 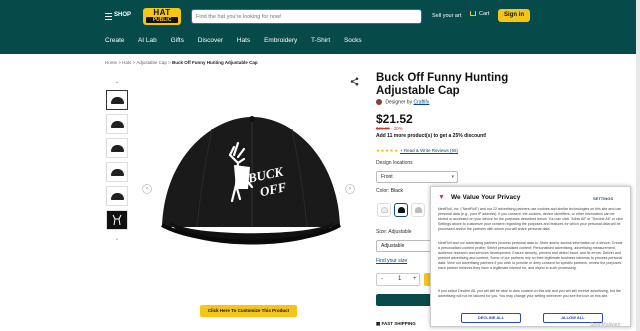 I want to click on breadcrumb-current: Buck Off Funny Hunting Adjustable Cap, so click(x=214, y=62).